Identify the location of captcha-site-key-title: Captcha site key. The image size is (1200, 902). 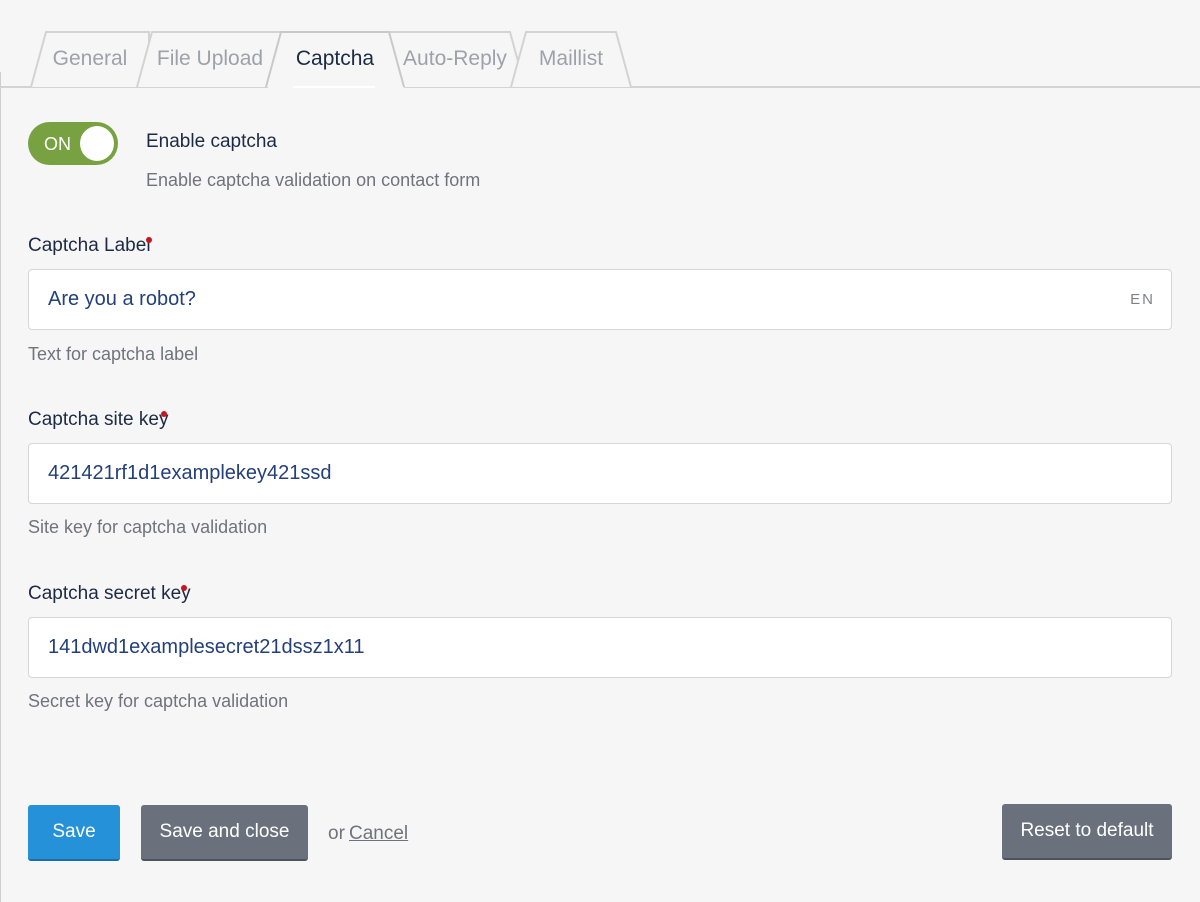
(98, 419).